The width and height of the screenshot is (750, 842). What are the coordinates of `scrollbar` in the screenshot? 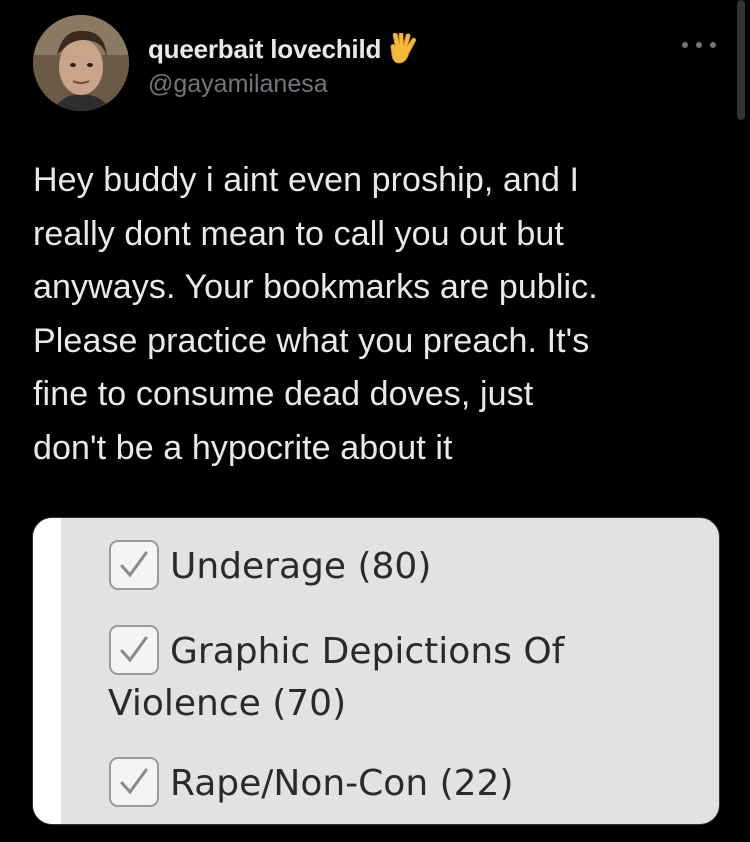 It's located at (741, 60).